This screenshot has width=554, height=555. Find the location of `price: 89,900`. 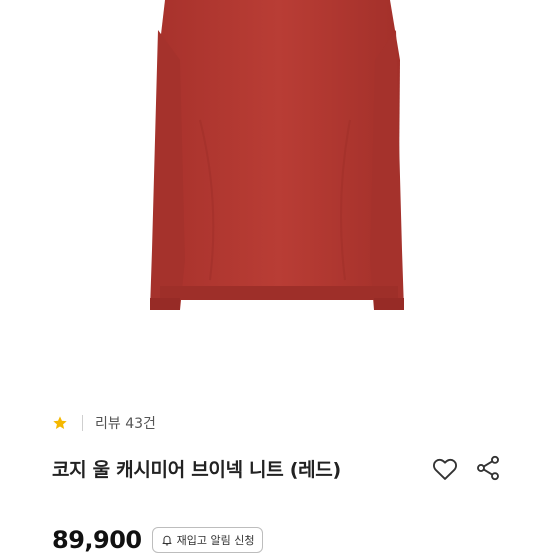

price: 89,900 is located at coordinates (97, 540).